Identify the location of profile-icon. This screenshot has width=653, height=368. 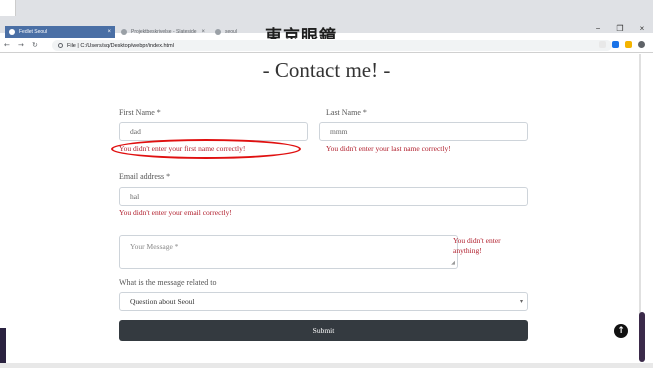
(641, 44).